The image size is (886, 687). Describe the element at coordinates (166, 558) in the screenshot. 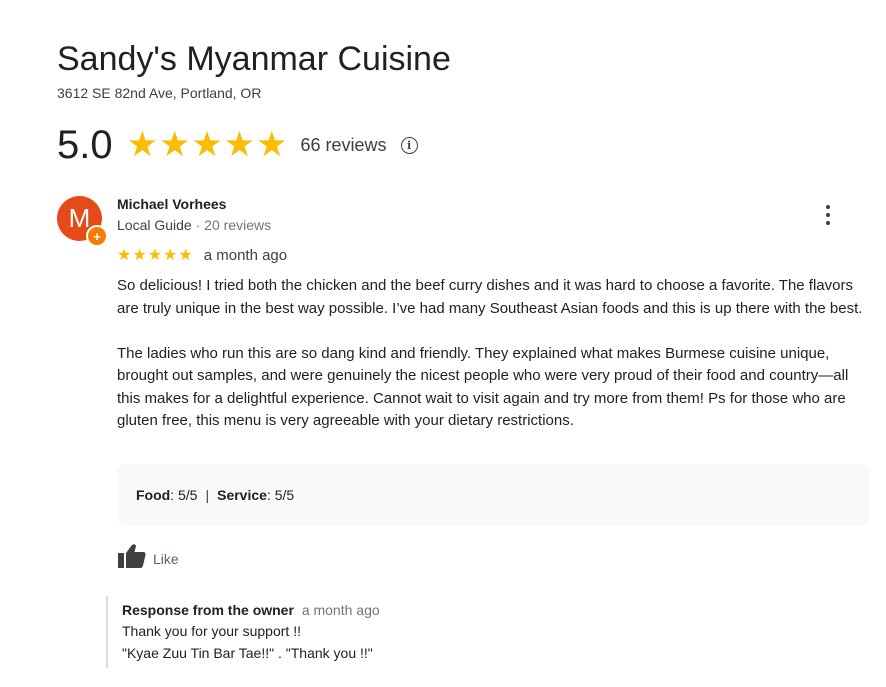

I see `like-label: Like` at that location.